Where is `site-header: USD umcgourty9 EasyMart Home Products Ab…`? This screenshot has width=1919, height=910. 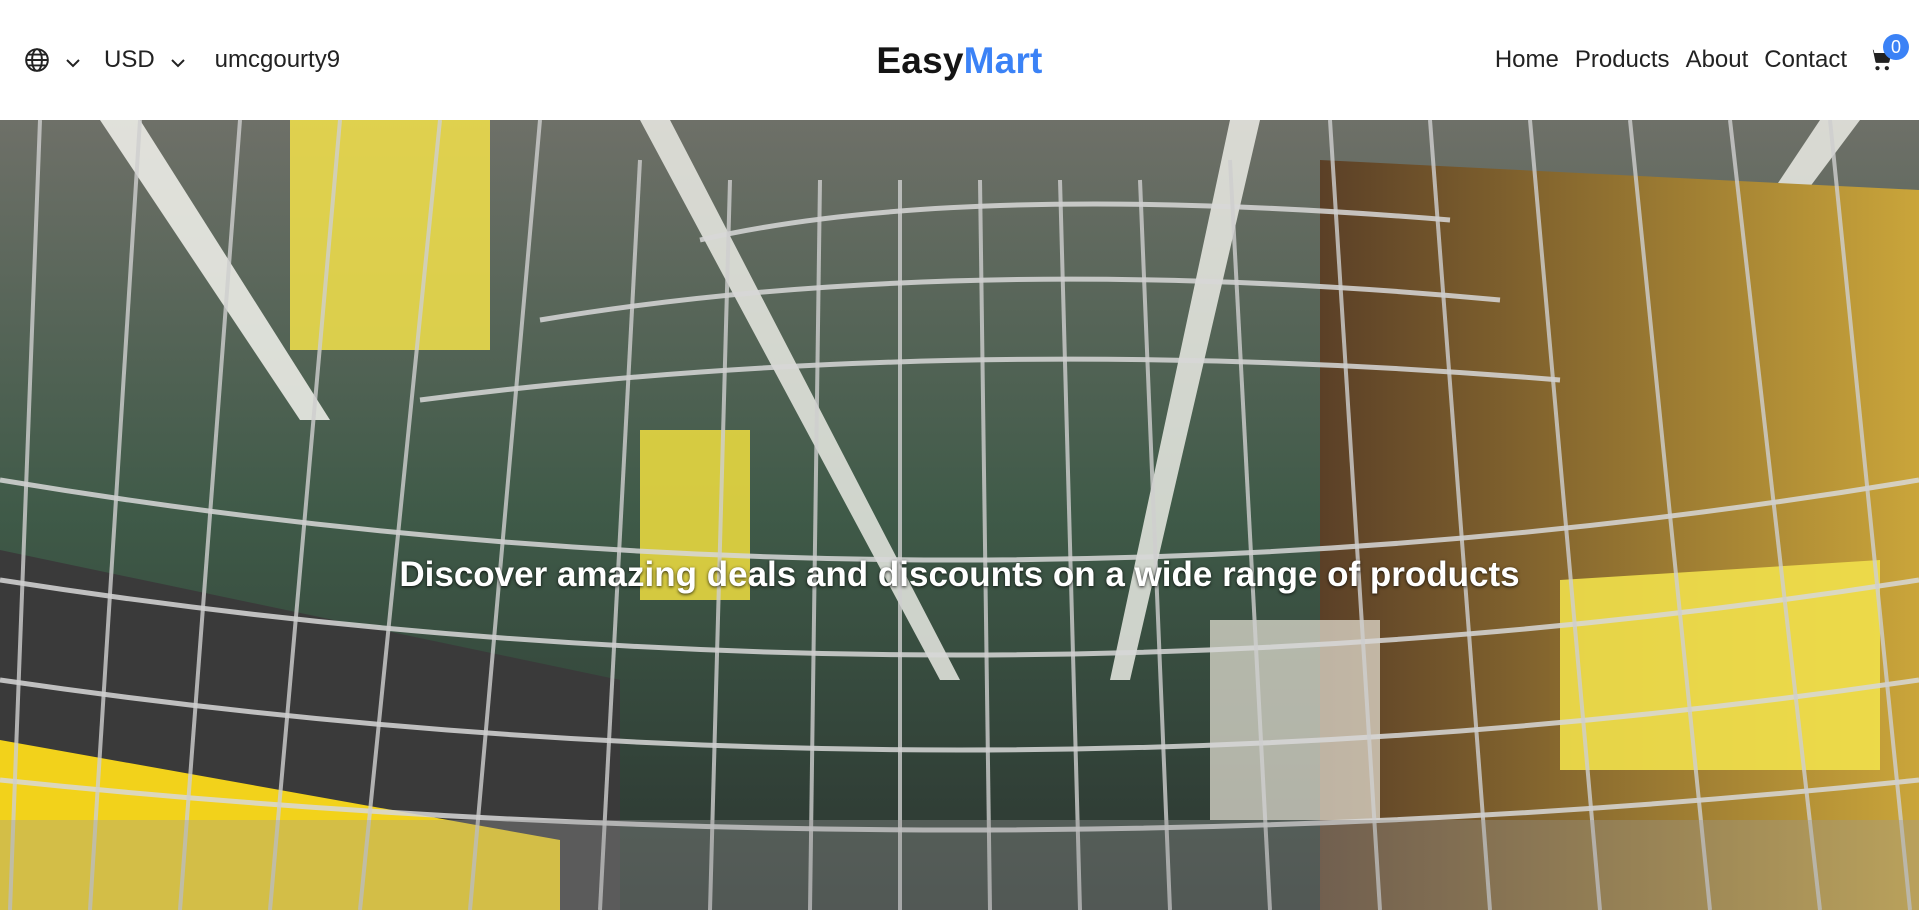
site-header: USD umcgourty9 EasyMart Home Products Ab… is located at coordinates (959, 60).